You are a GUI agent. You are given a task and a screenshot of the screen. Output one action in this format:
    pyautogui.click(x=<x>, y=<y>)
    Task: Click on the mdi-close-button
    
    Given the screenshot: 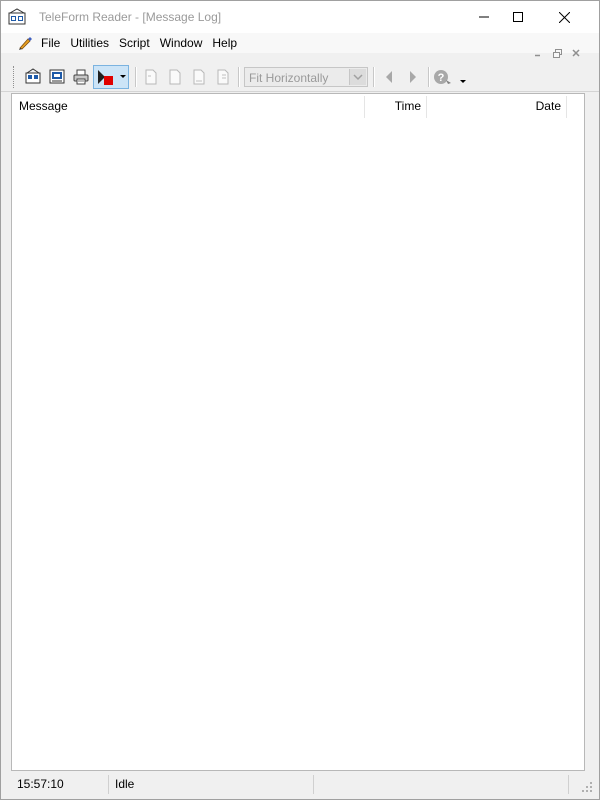 What is the action you would take?
    pyautogui.click(x=576, y=53)
    